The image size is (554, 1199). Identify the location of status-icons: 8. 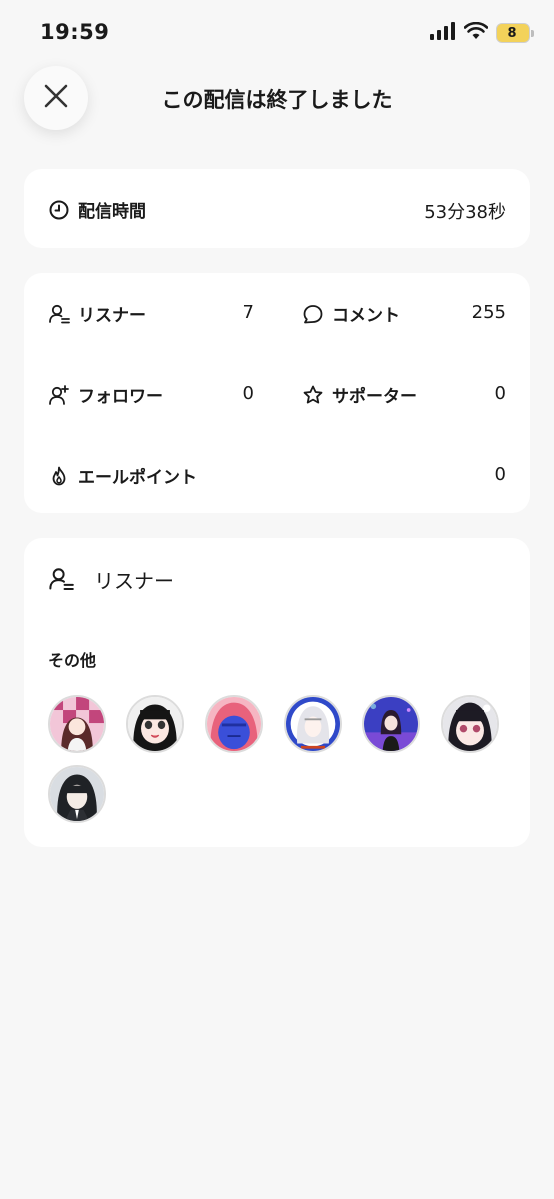
(482, 32).